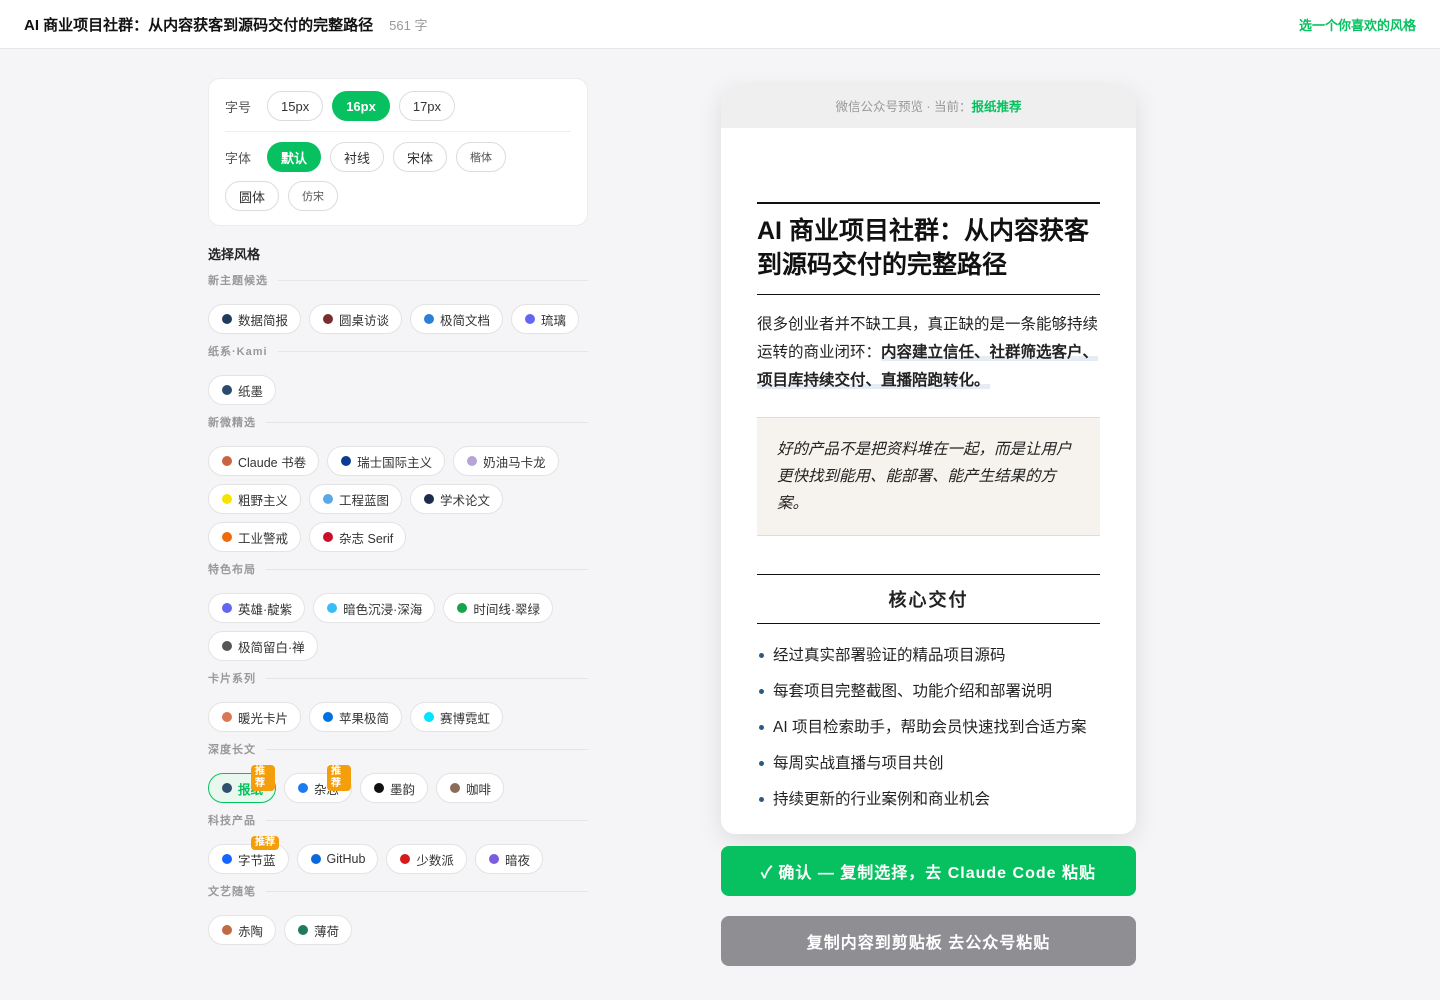 The image size is (1440, 1000). I want to click on style-chip: 杂志 Serif, so click(358, 537).